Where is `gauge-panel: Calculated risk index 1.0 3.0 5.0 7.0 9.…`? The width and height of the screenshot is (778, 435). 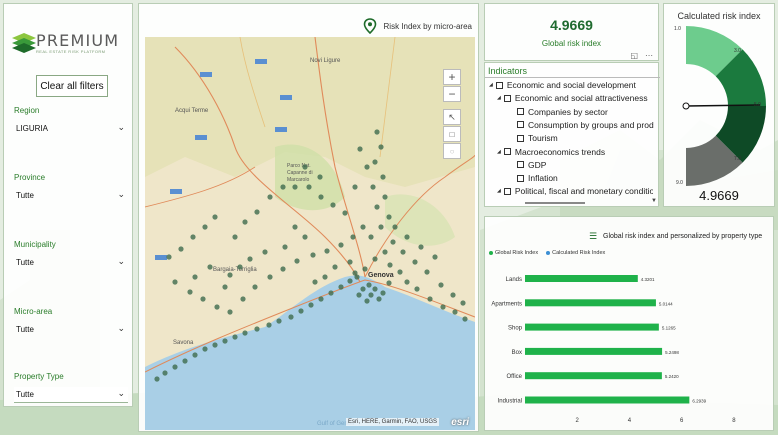
gauge-panel: Calculated risk index 1.0 3.0 5.0 7.0 9.… is located at coordinates (719, 105).